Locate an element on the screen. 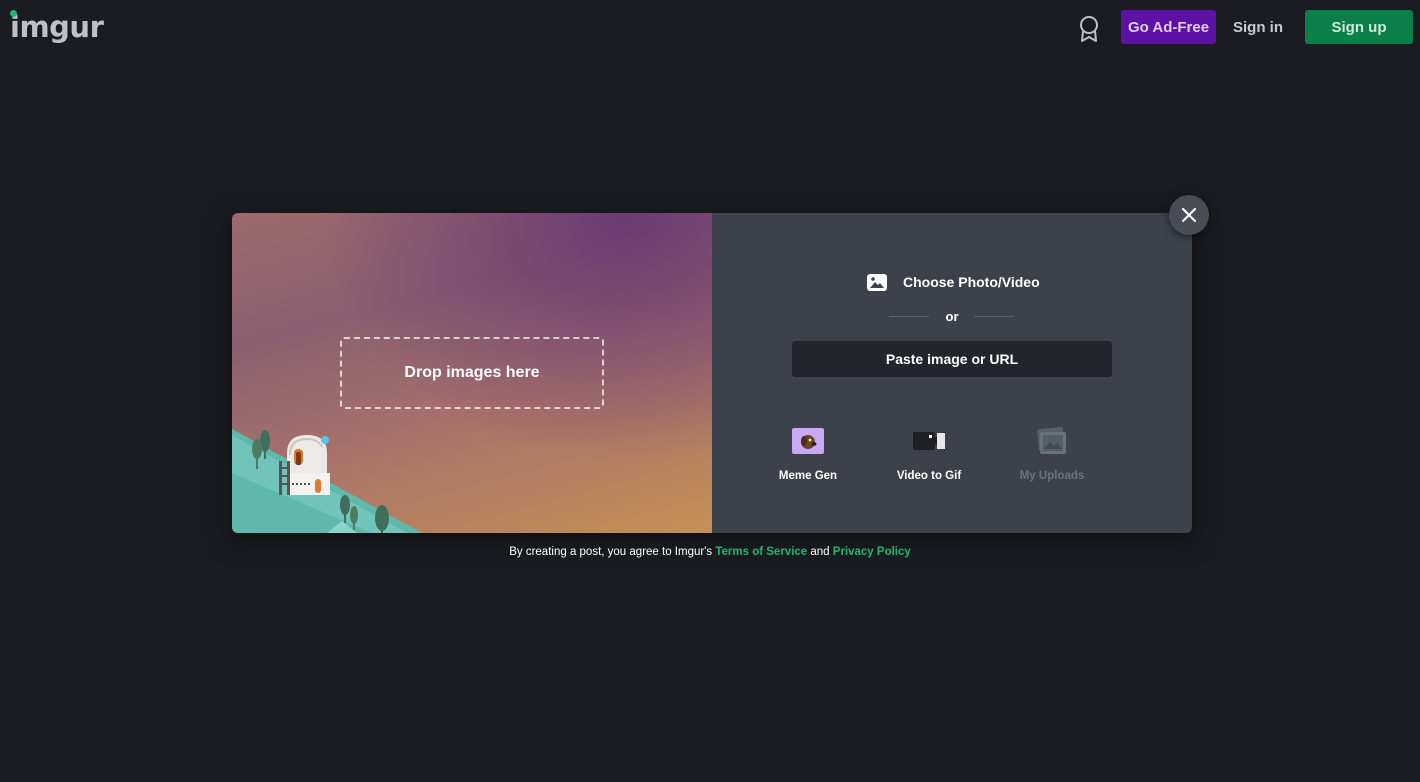 The width and height of the screenshot is (1420, 782). or-label: or is located at coordinates (952, 316).